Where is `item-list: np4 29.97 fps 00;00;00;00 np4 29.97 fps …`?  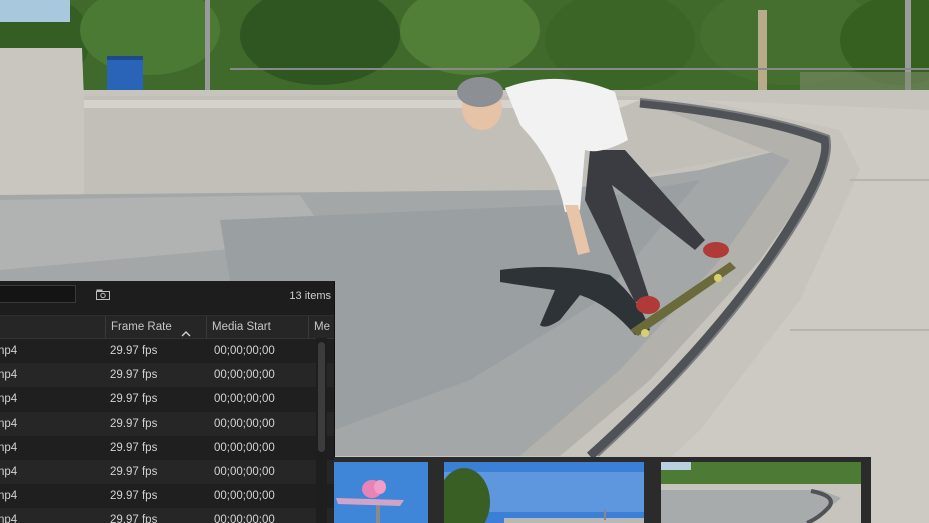 item-list: np4 29.97 fps 00;00;00;00 np4 29.97 fps … is located at coordinates (167, 431).